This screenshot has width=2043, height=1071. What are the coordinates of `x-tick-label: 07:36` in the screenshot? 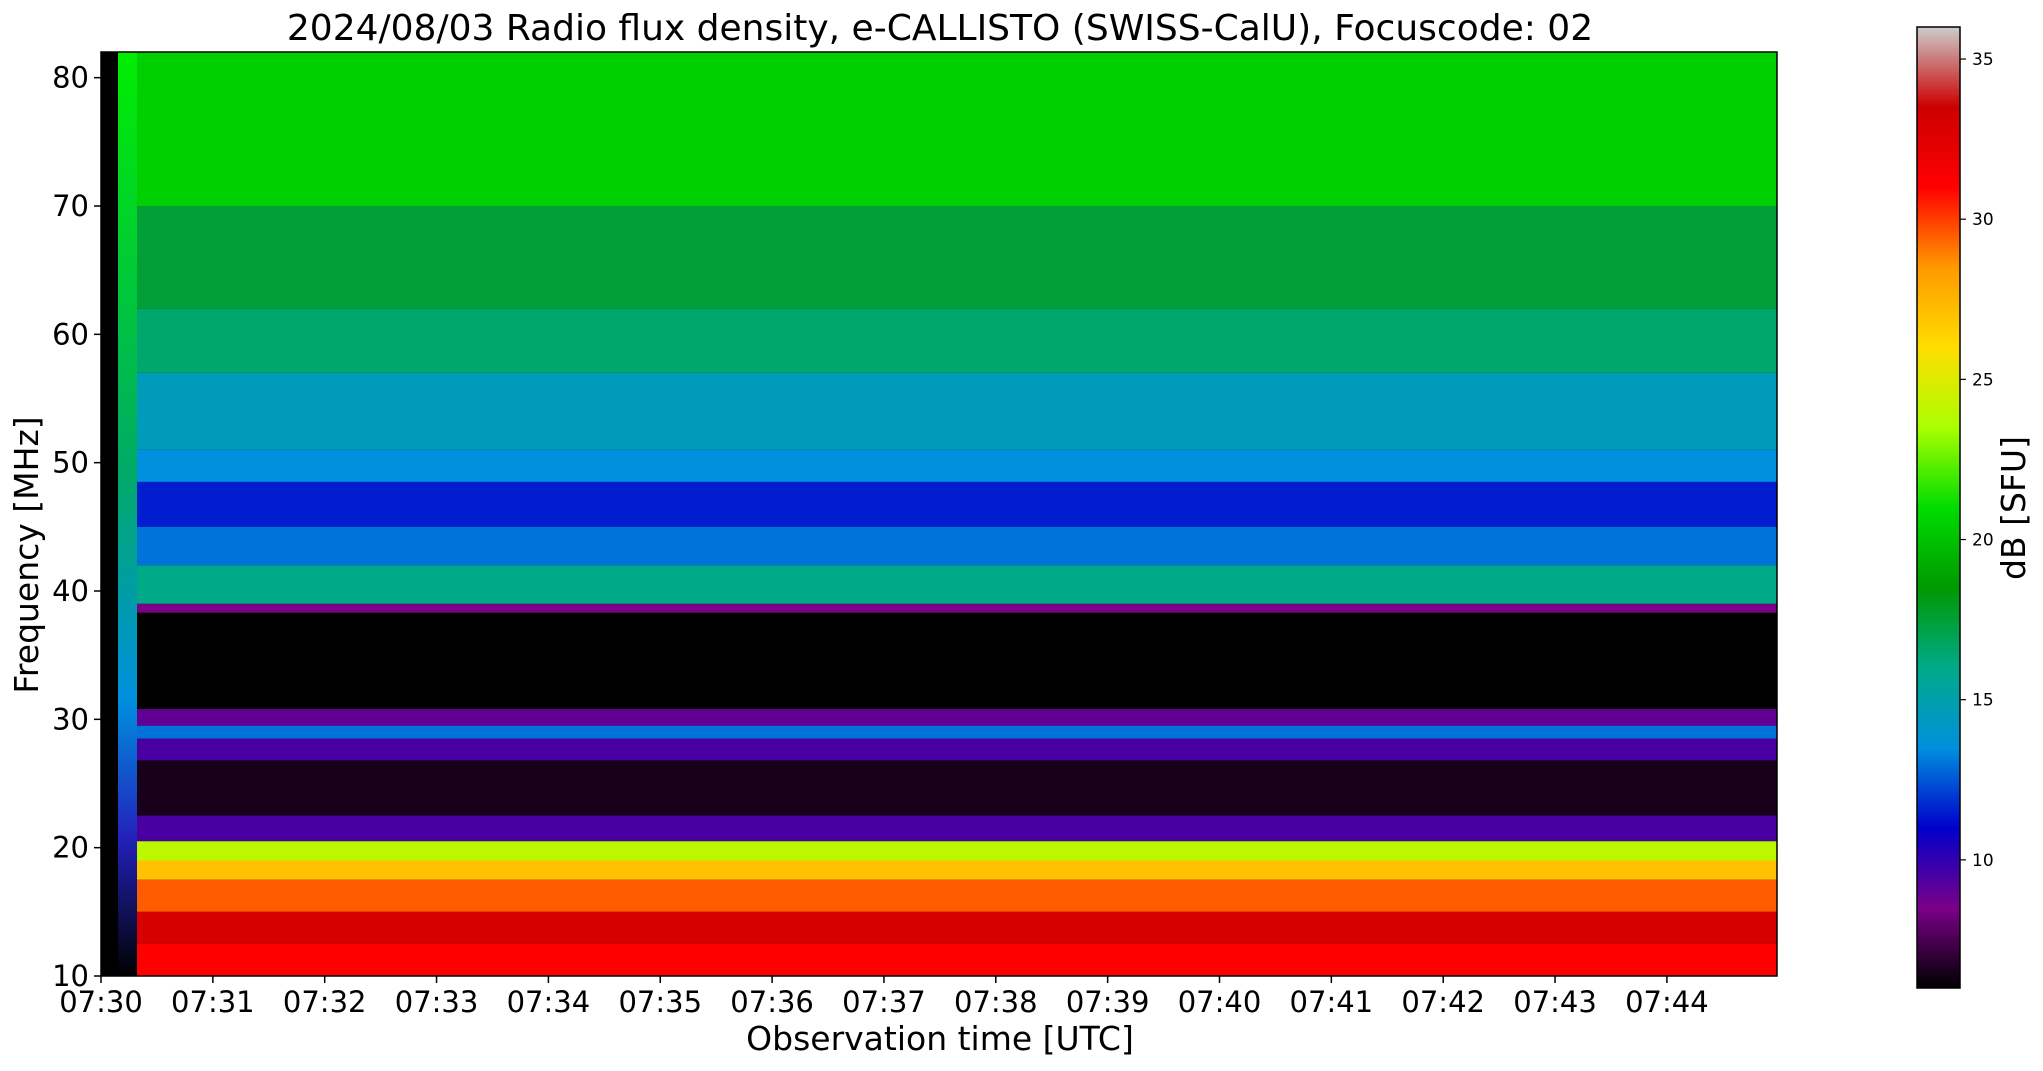 It's located at (772, 1002).